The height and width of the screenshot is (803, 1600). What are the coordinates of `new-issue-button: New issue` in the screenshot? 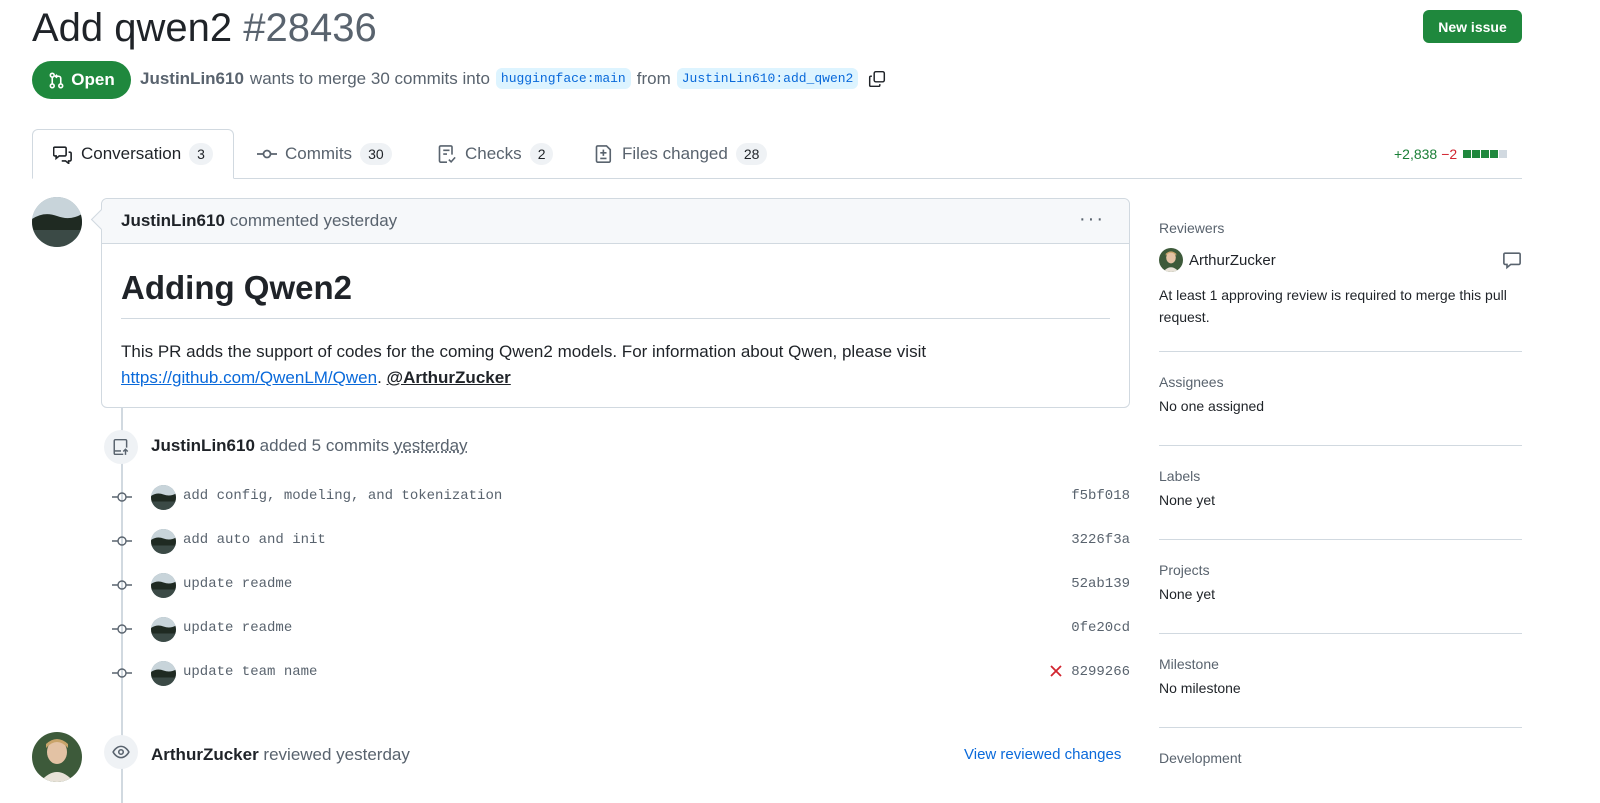 It's located at (1472, 26).